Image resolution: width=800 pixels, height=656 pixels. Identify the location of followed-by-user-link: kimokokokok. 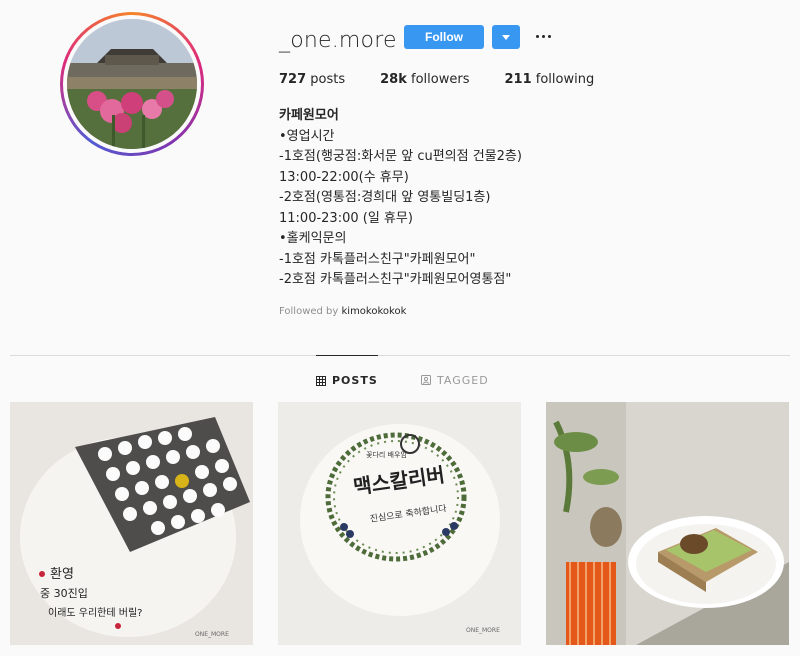
(374, 311).